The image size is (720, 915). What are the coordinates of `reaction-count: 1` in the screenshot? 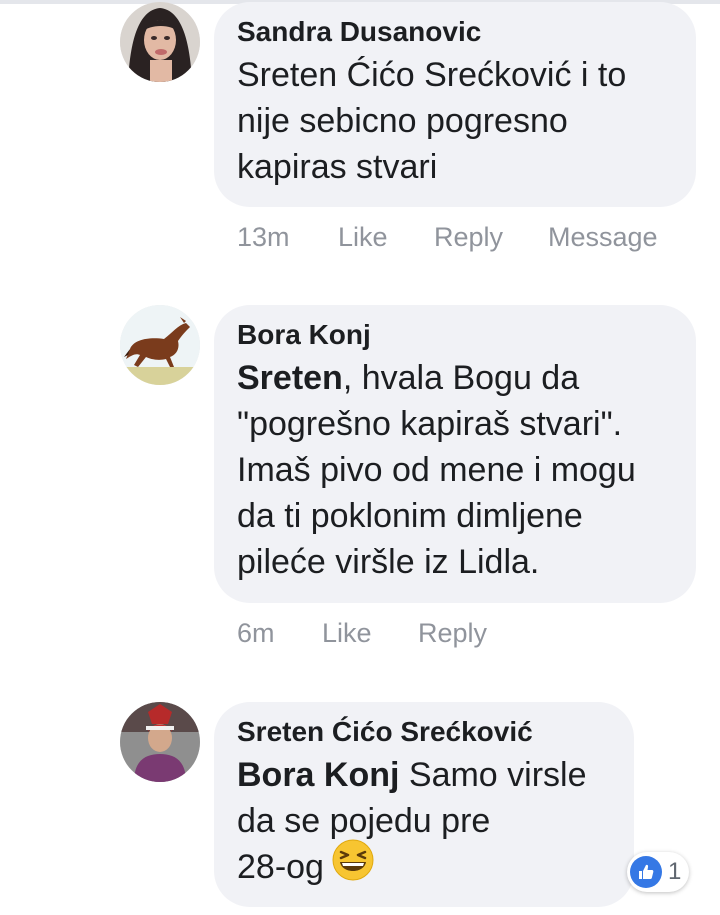 It's located at (675, 871).